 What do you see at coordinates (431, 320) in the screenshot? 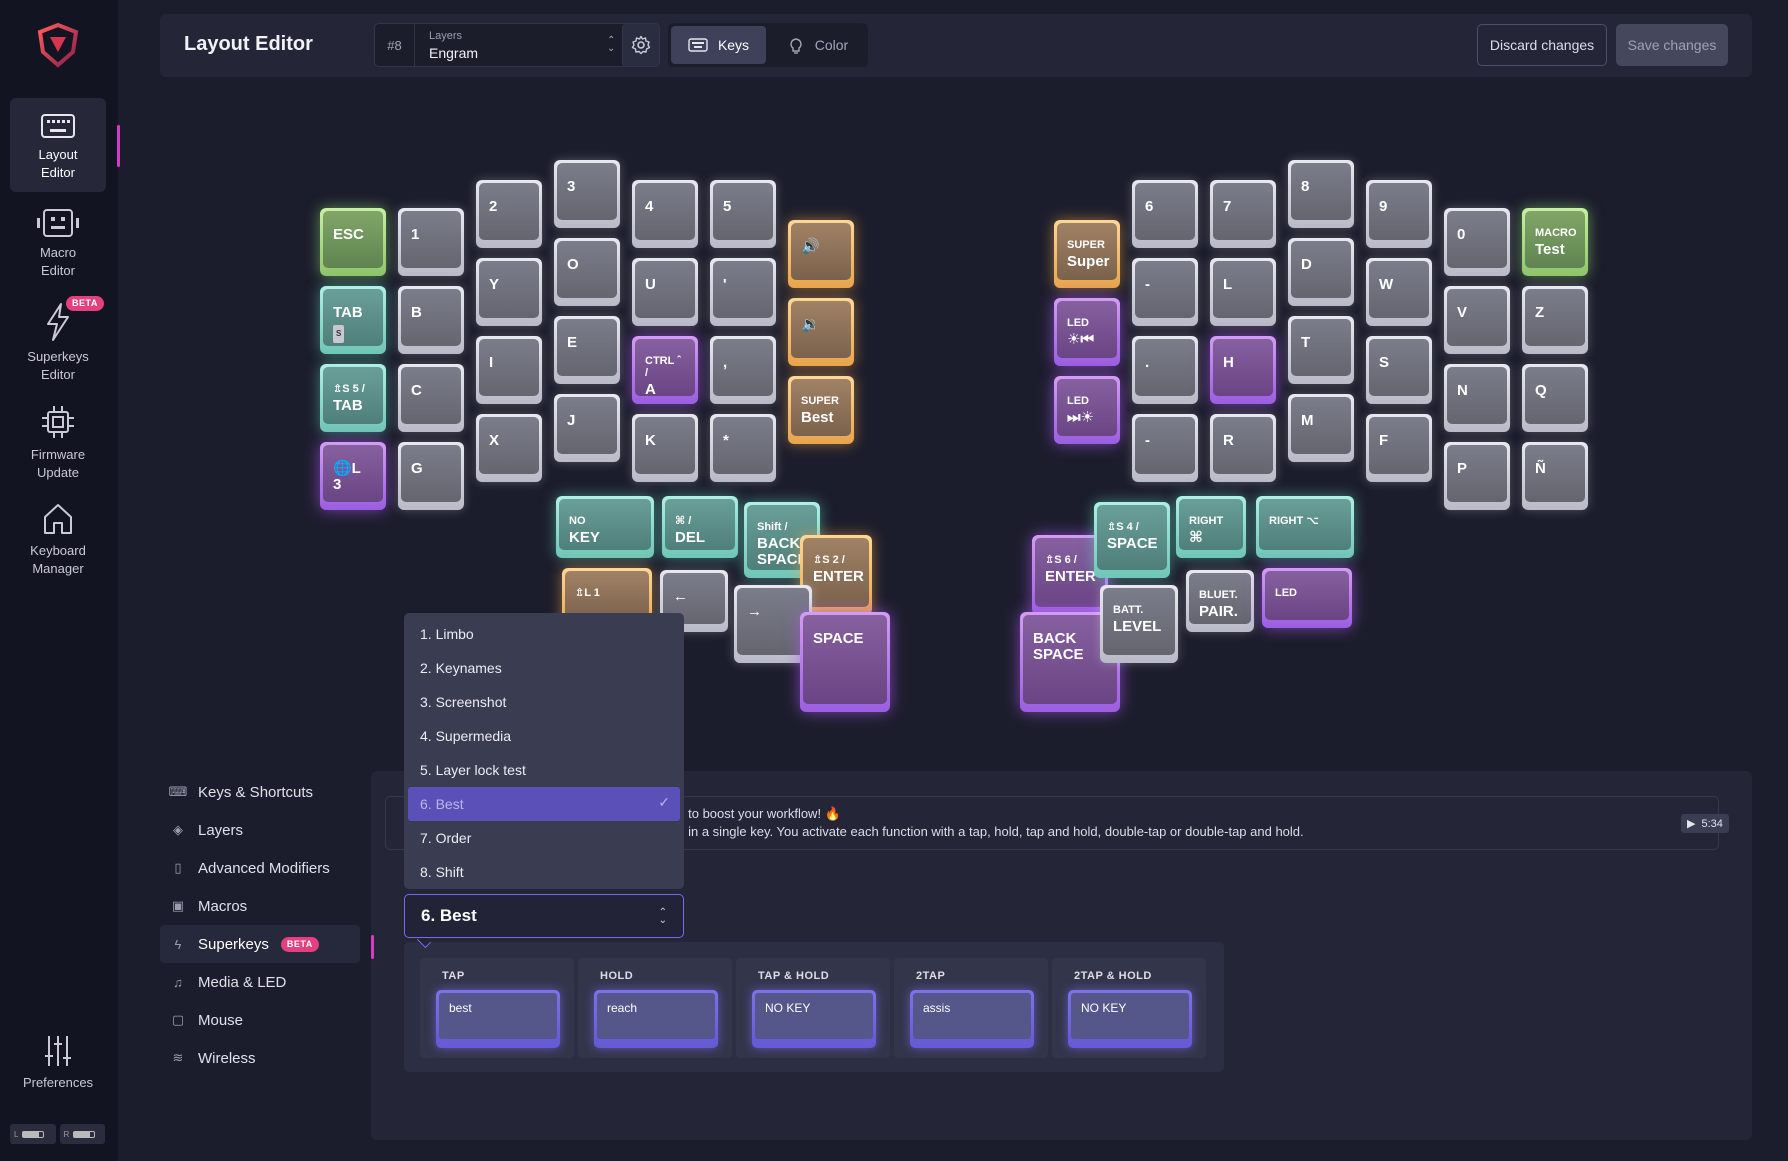
I see `left-key: B` at bounding box center [431, 320].